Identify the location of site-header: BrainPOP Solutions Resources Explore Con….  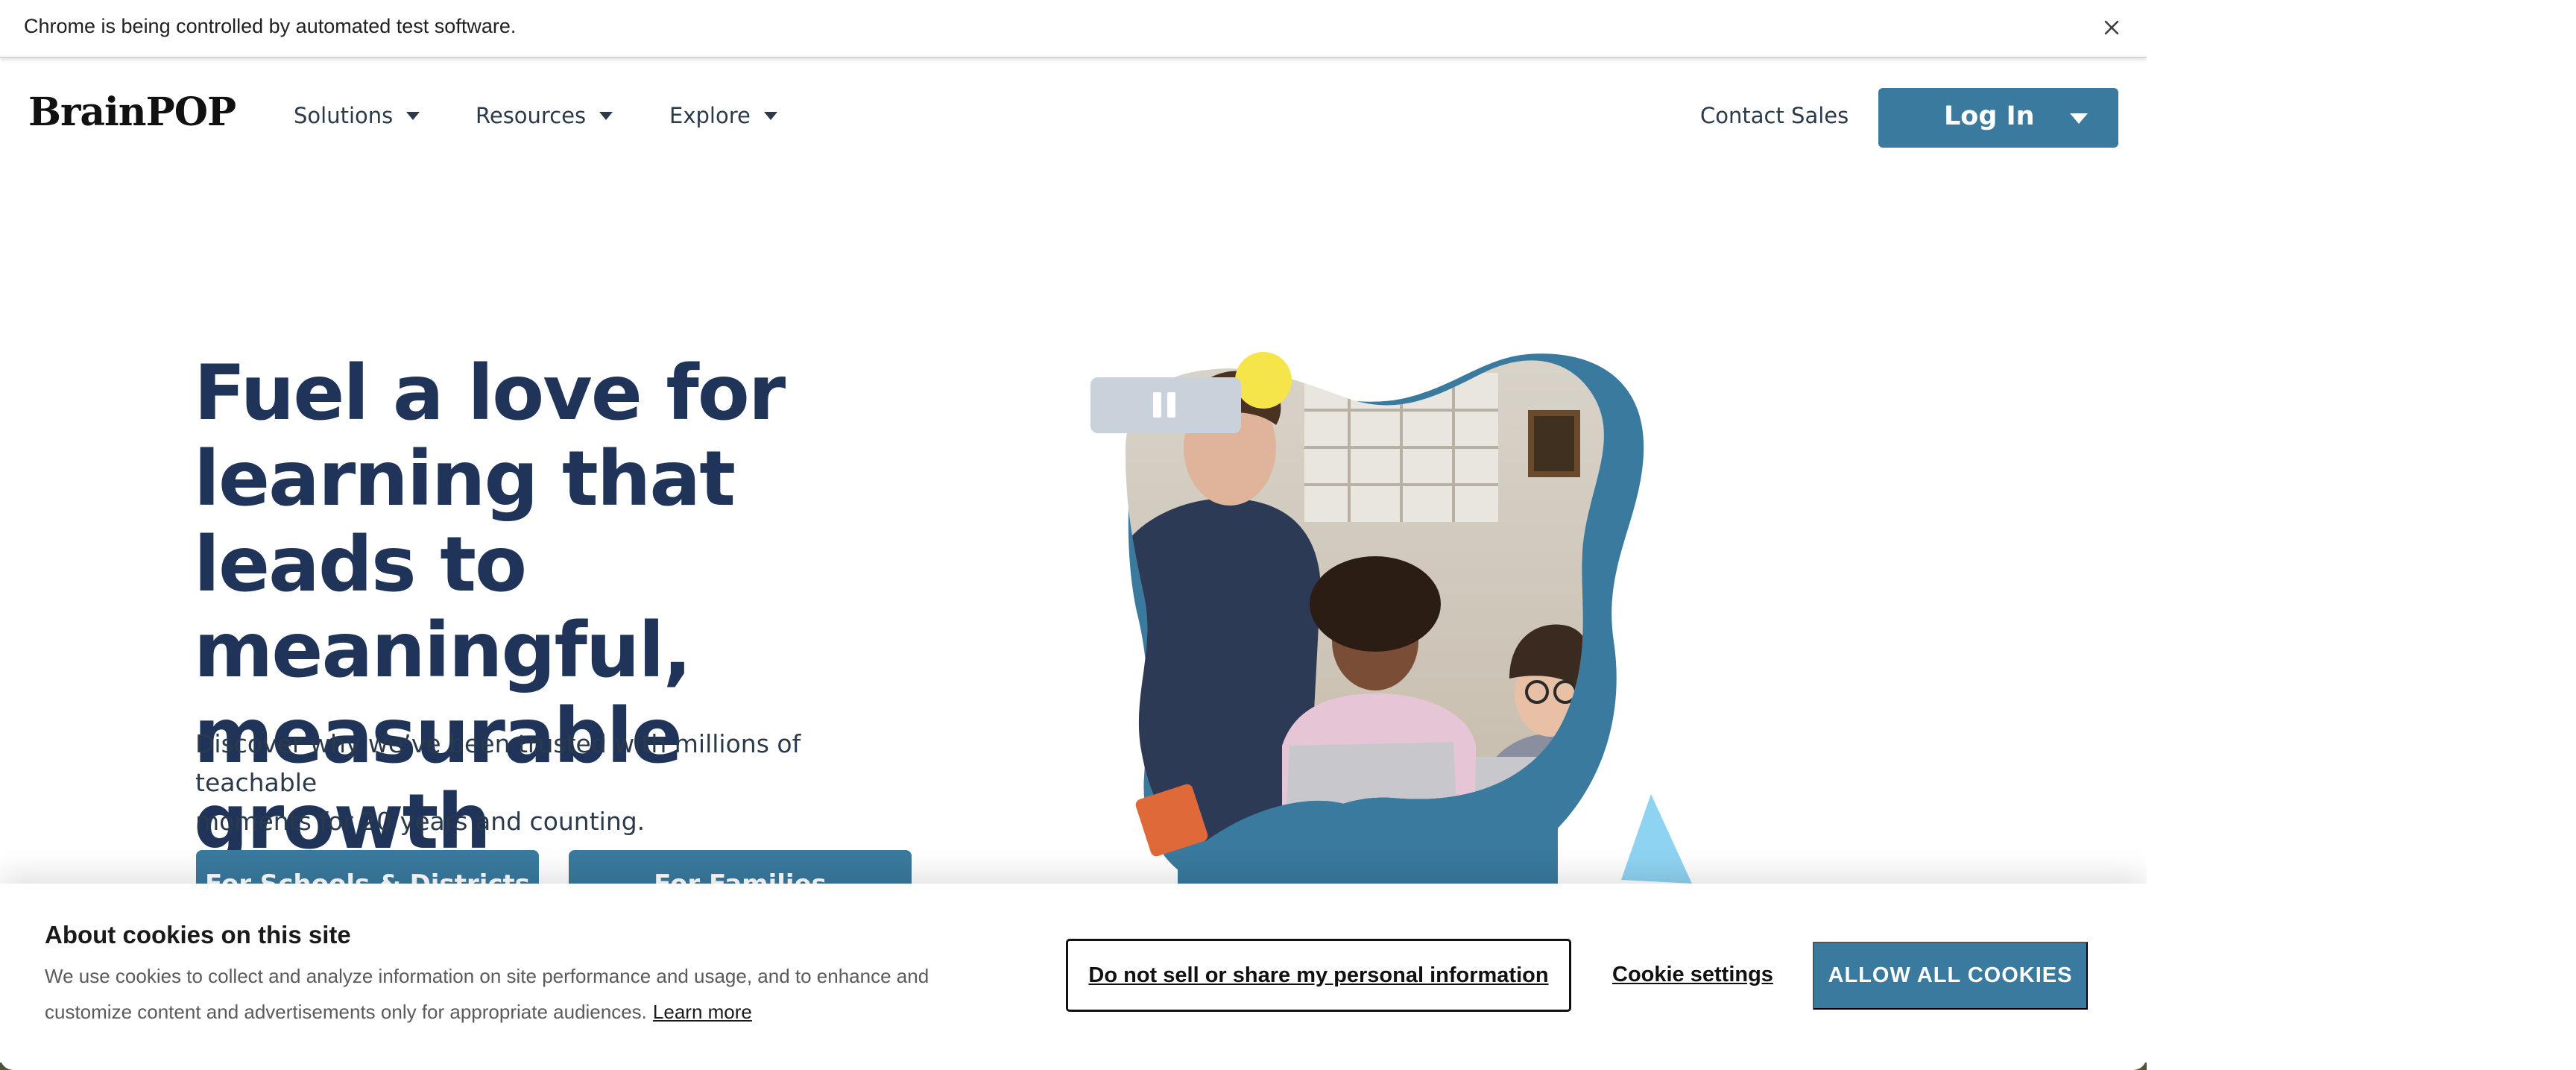
(1073, 118).